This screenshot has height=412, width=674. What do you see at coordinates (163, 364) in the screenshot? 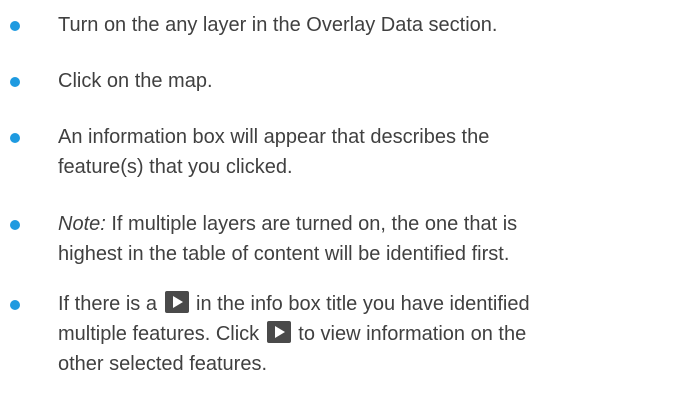
I see `list-item-text-line3: other selected features.` at bounding box center [163, 364].